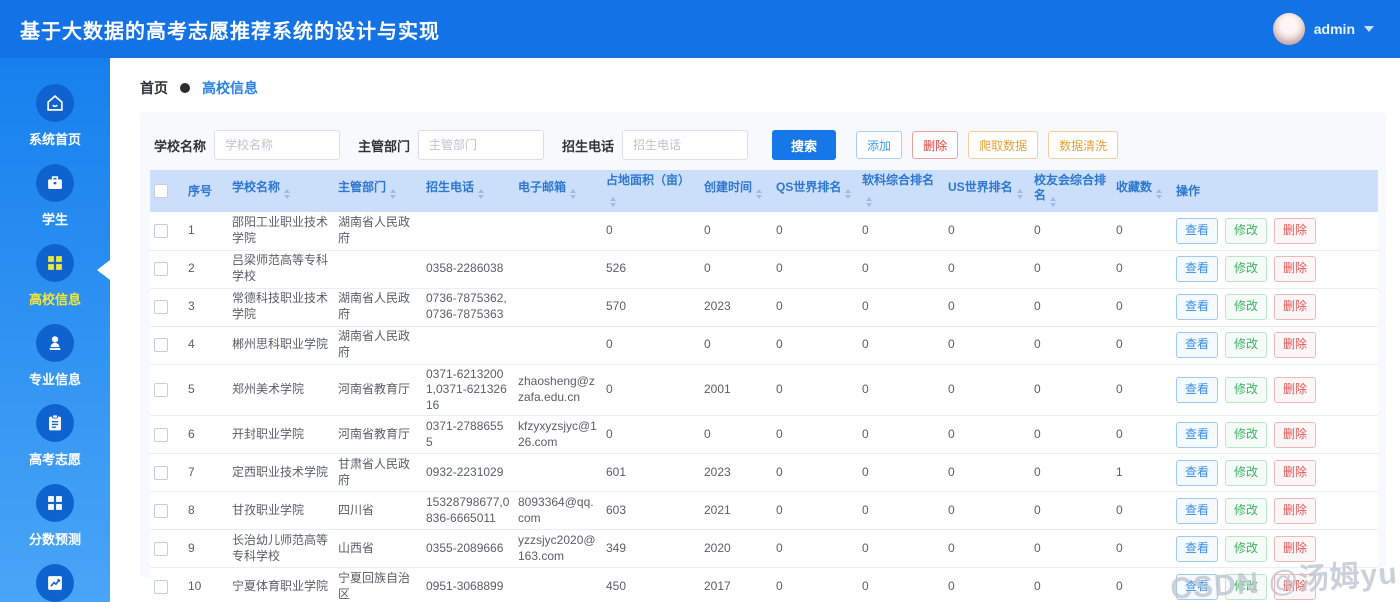  Describe the element at coordinates (685, 145) in the screenshot. I see `phone-input` at that location.